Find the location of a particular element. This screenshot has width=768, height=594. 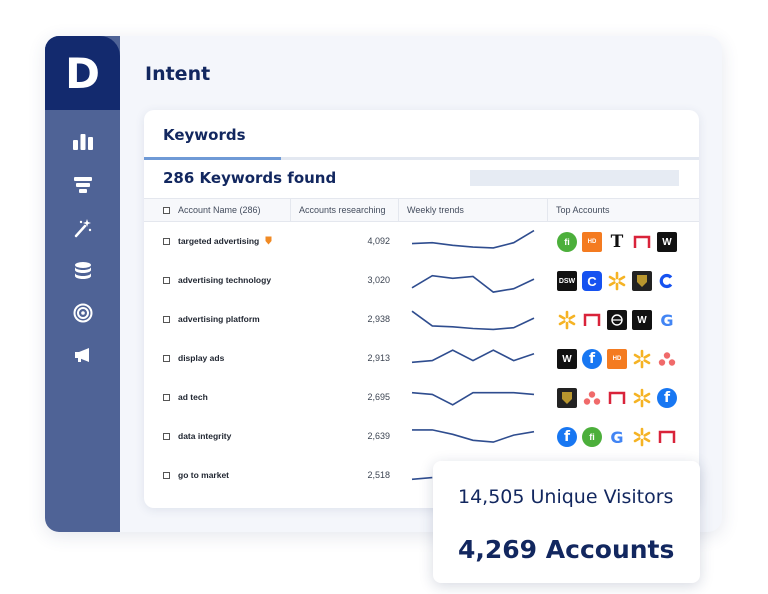

table-row: ad tech 2,695 f is located at coordinates (421, 397).